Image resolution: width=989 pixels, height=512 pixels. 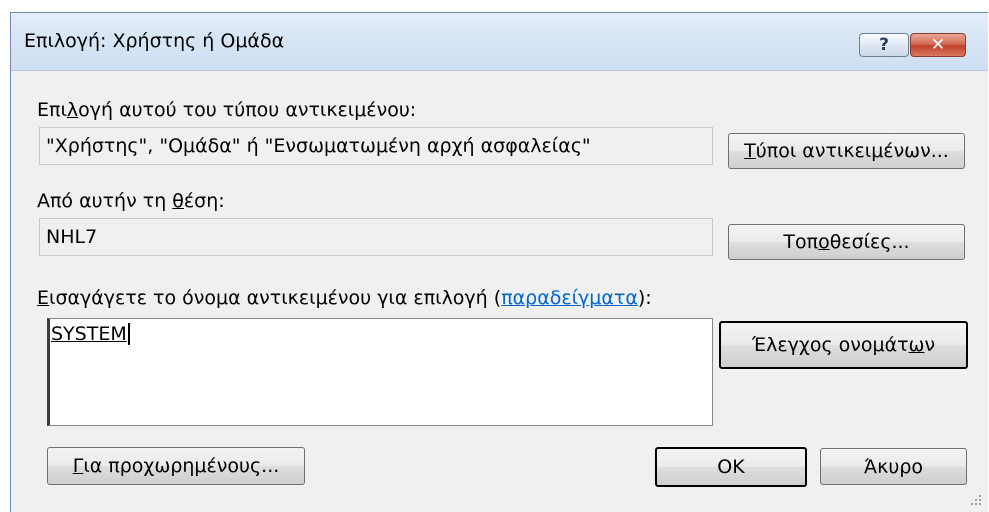 I want to click on help-button: ?, so click(x=884, y=45).